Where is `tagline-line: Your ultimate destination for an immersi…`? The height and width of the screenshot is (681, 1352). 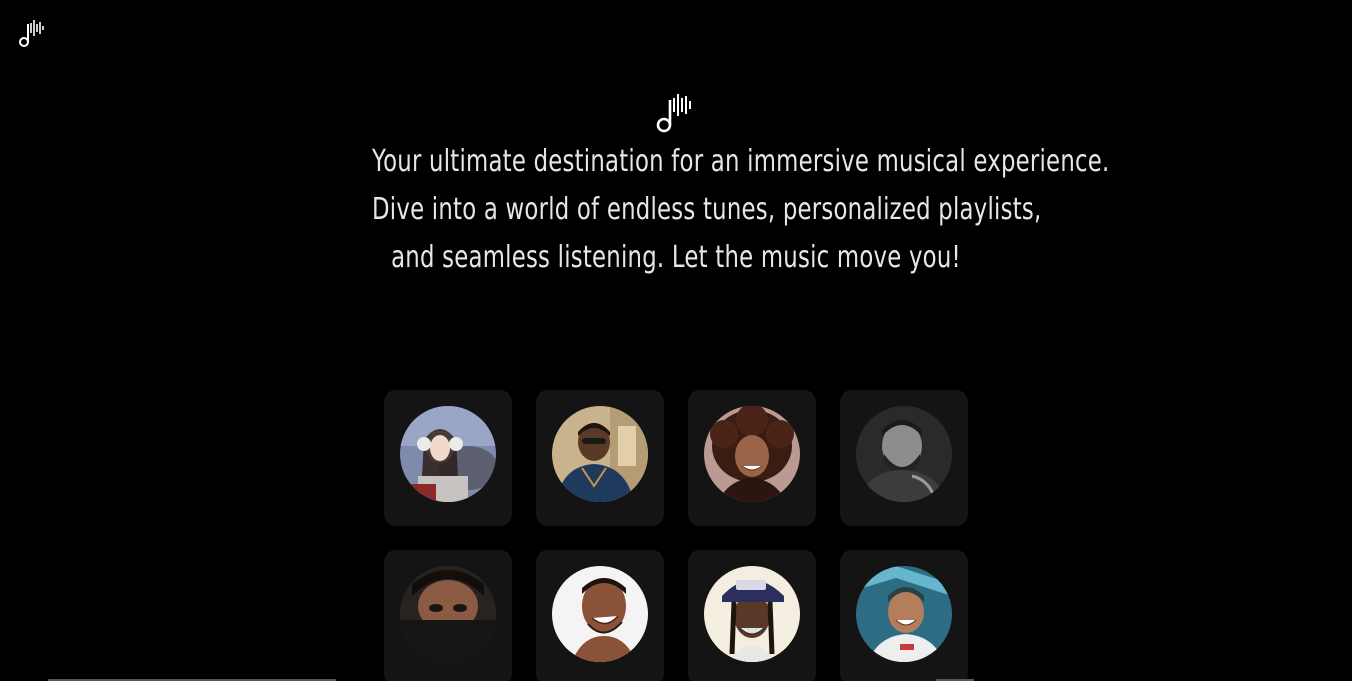
tagline-line: Your ultimate destination for an immersi… is located at coordinates (741, 161).